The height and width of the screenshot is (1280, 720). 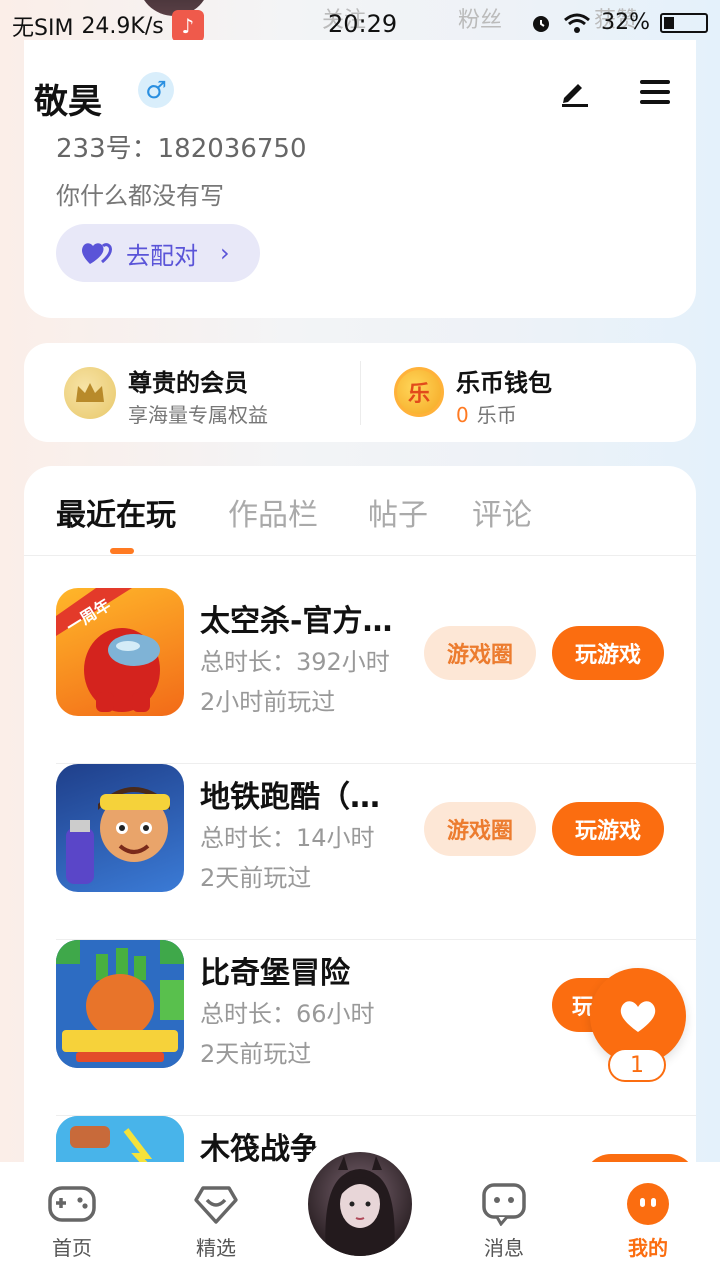 I want to click on game-row: 一周年 太空杀-官方… 总时长：392小时 2小时前玩过 游戏圈 玩游戏, so click(x=376, y=676).